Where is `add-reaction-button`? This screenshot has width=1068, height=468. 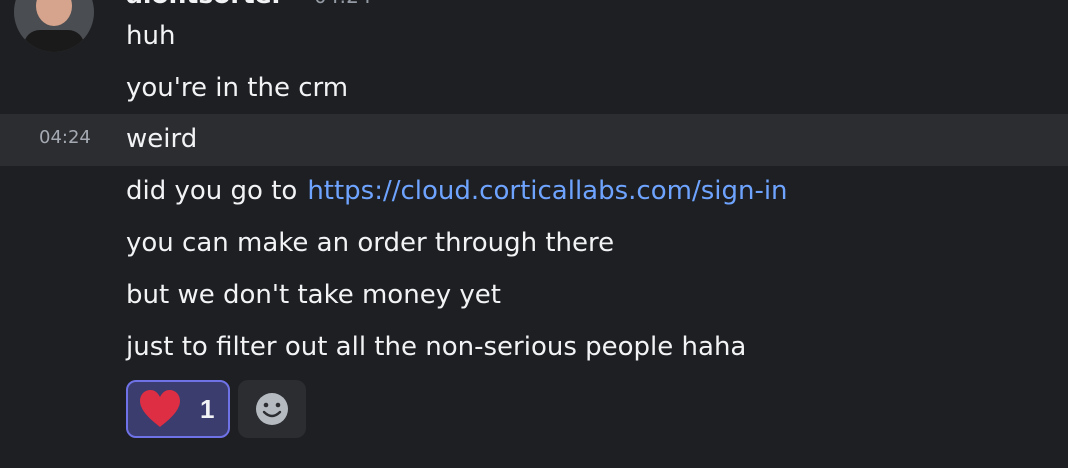 add-reaction-button is located at coordinates (272, 409).